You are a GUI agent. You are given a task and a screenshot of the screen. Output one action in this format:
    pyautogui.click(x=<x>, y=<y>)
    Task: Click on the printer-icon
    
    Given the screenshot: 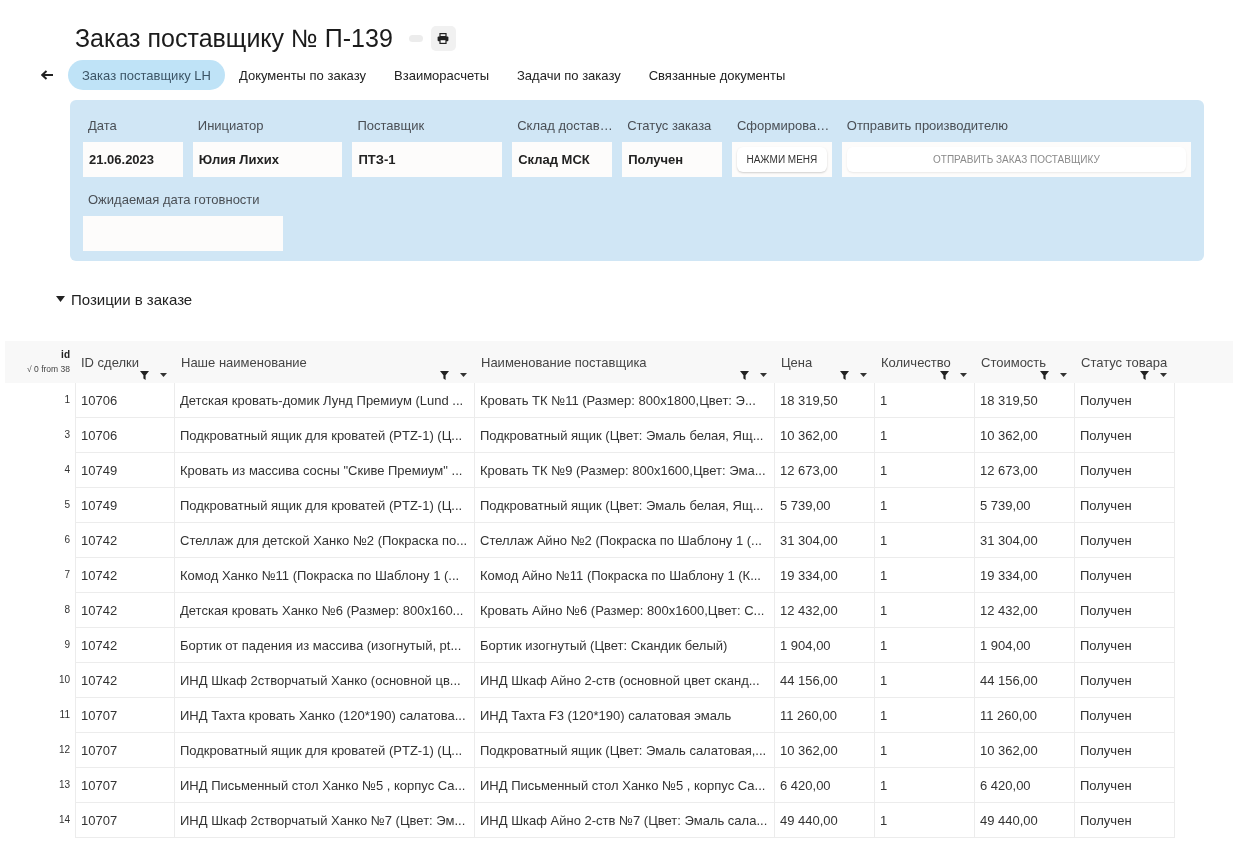 What is the action you would take?
    pyautogui.click(x=443, y=38)
    